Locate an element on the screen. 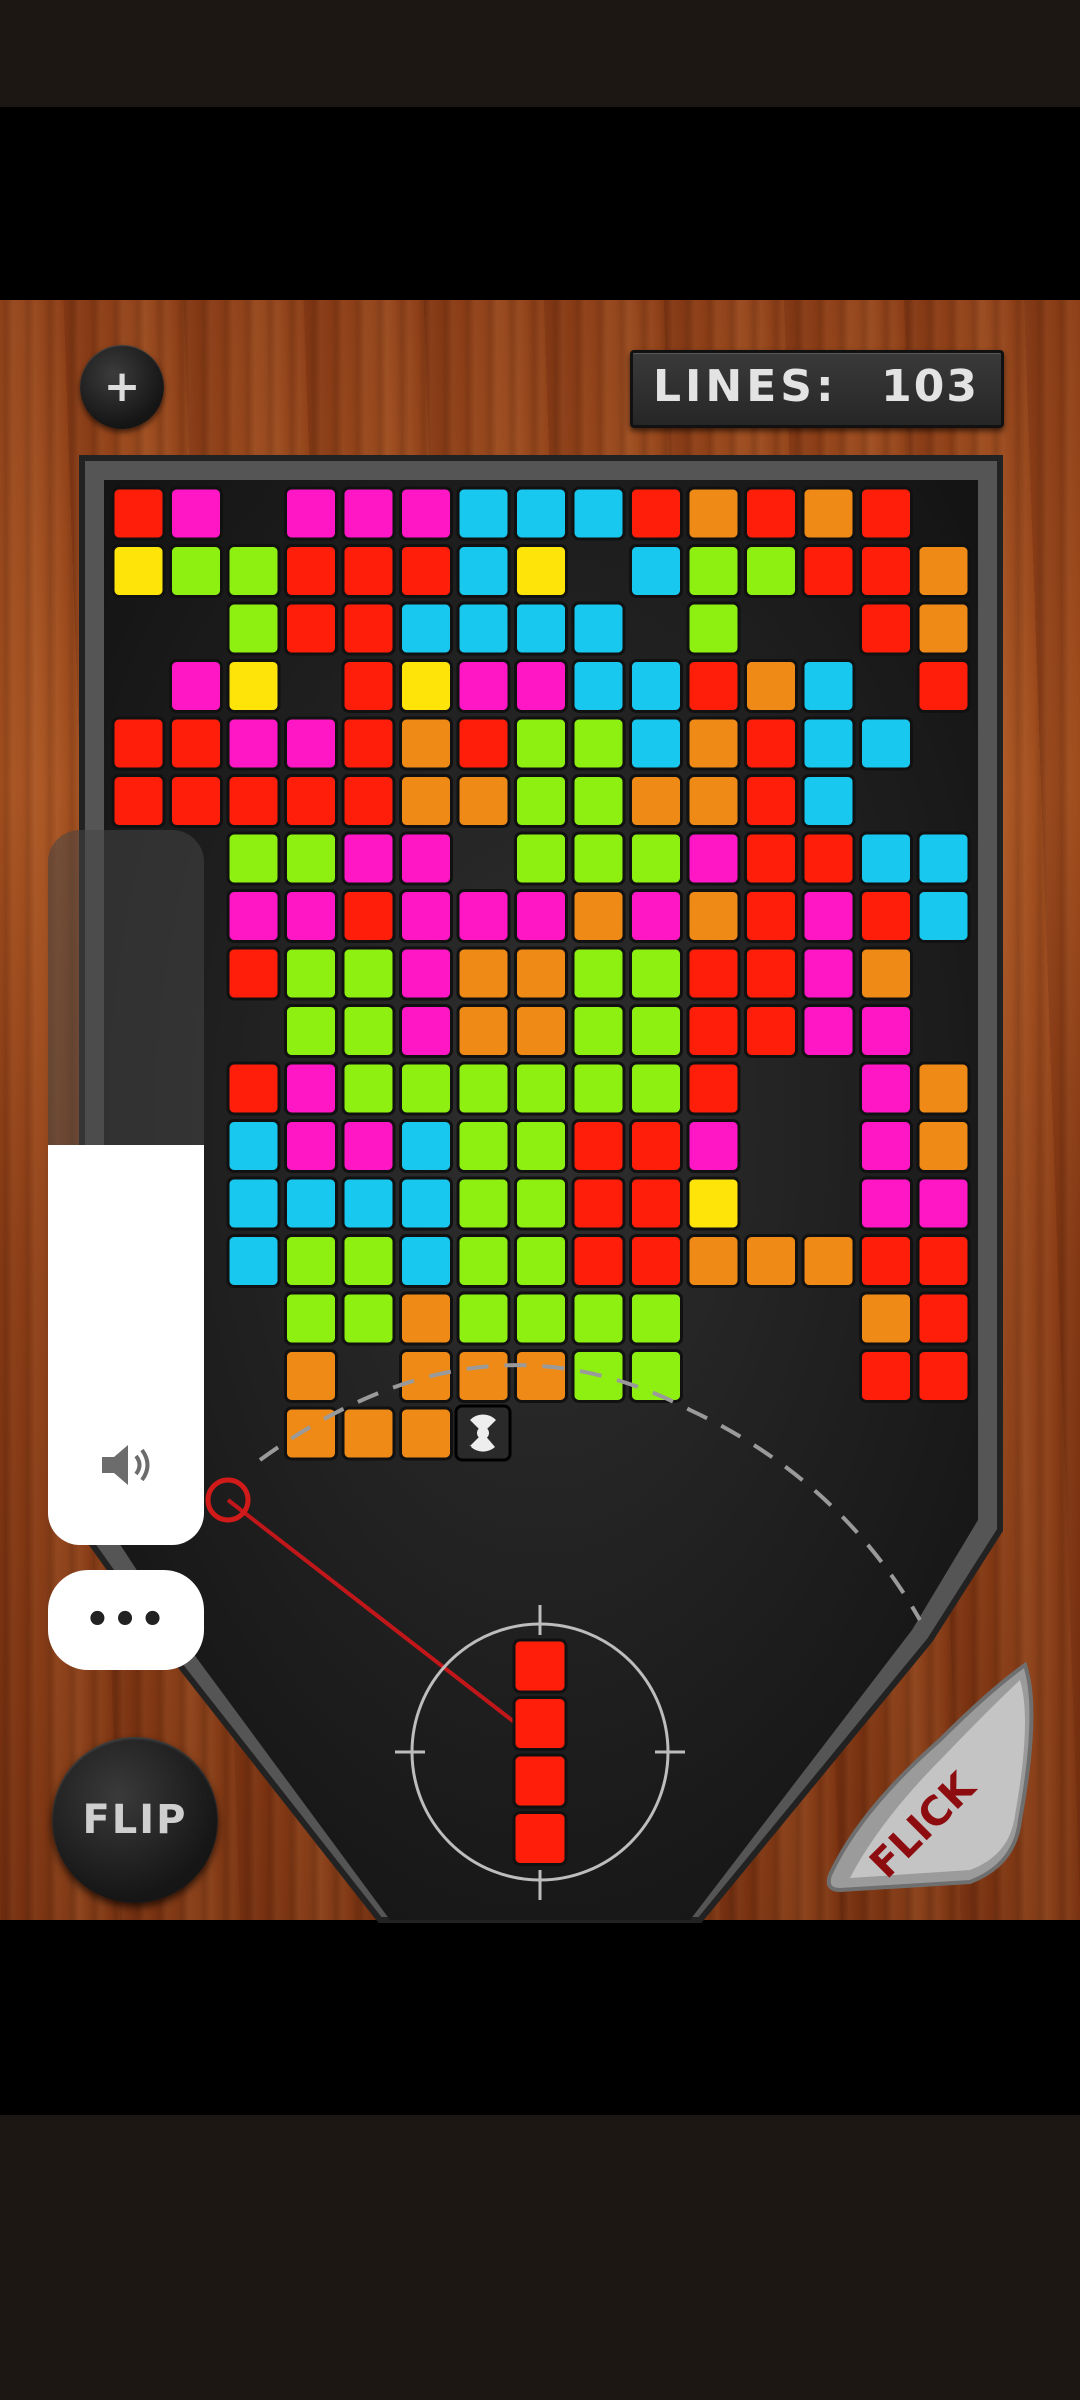 The width and height of the screenshot is (1080, 2400). speaker-icon is located at coordinates (126, 1465).